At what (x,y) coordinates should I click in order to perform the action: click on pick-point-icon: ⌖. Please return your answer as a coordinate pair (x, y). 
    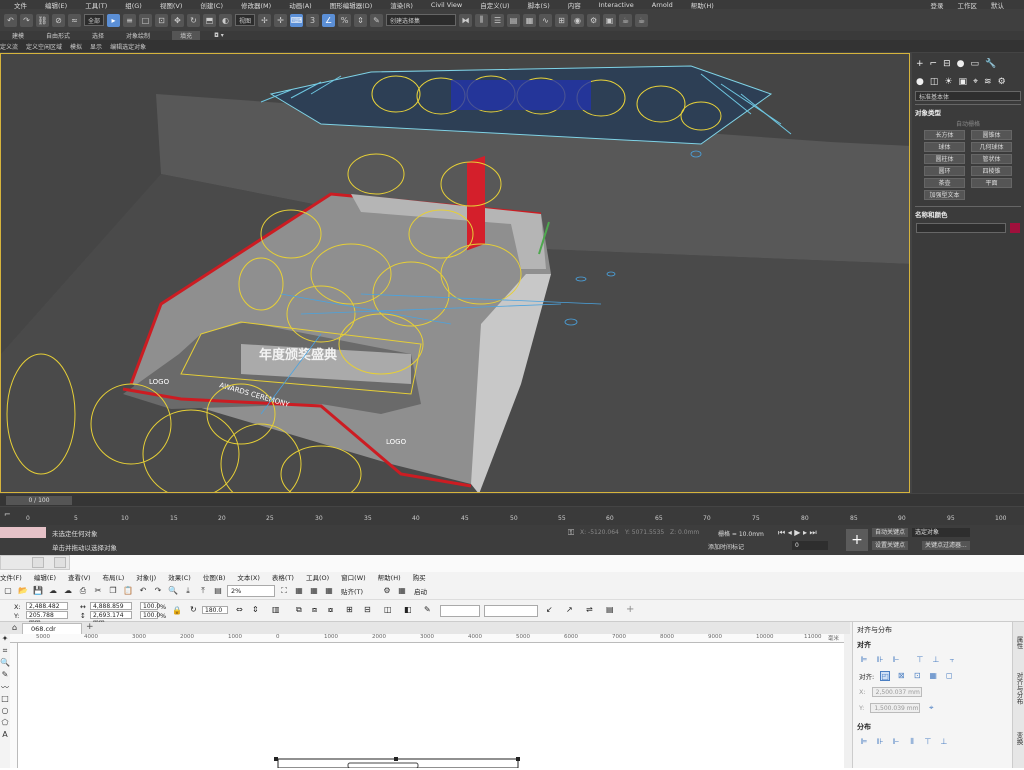
    Looking at the image, I should click on (931, 708).